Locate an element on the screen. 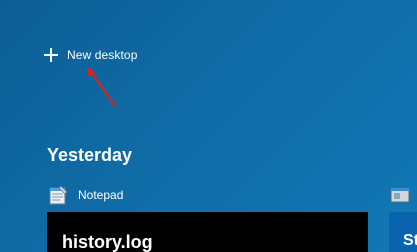 The image size is (417, 252). timeline-section-heading: Yesterday is located at coordinates (90, 155).